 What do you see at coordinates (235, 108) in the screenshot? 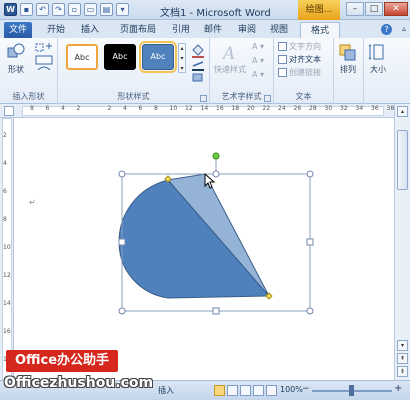
I see `ruler-tick: 18` at bounding box center [235, 108].